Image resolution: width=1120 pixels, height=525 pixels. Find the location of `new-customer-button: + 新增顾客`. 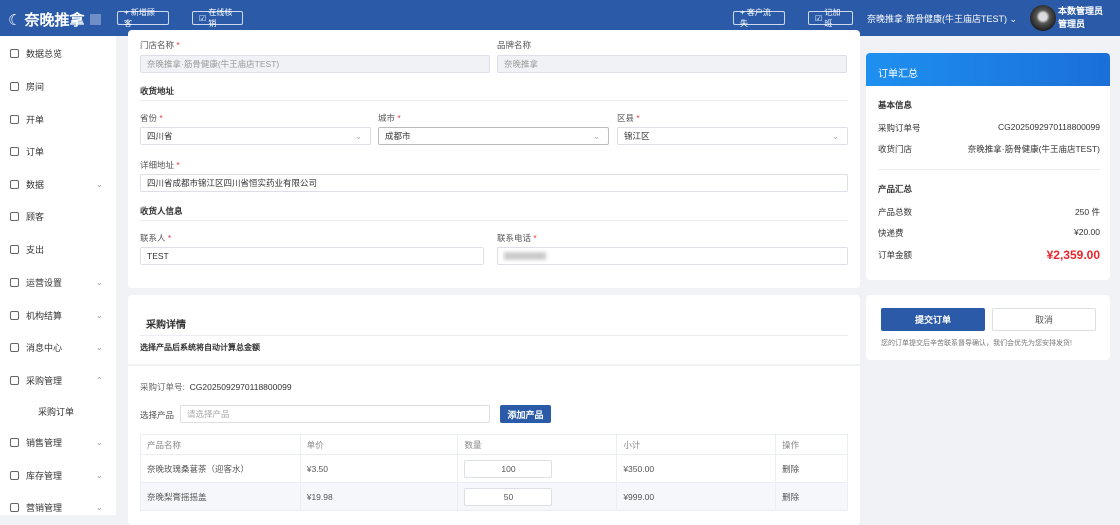

new-customer-button: + 新增顾客 is located at coordinates (143, 18).